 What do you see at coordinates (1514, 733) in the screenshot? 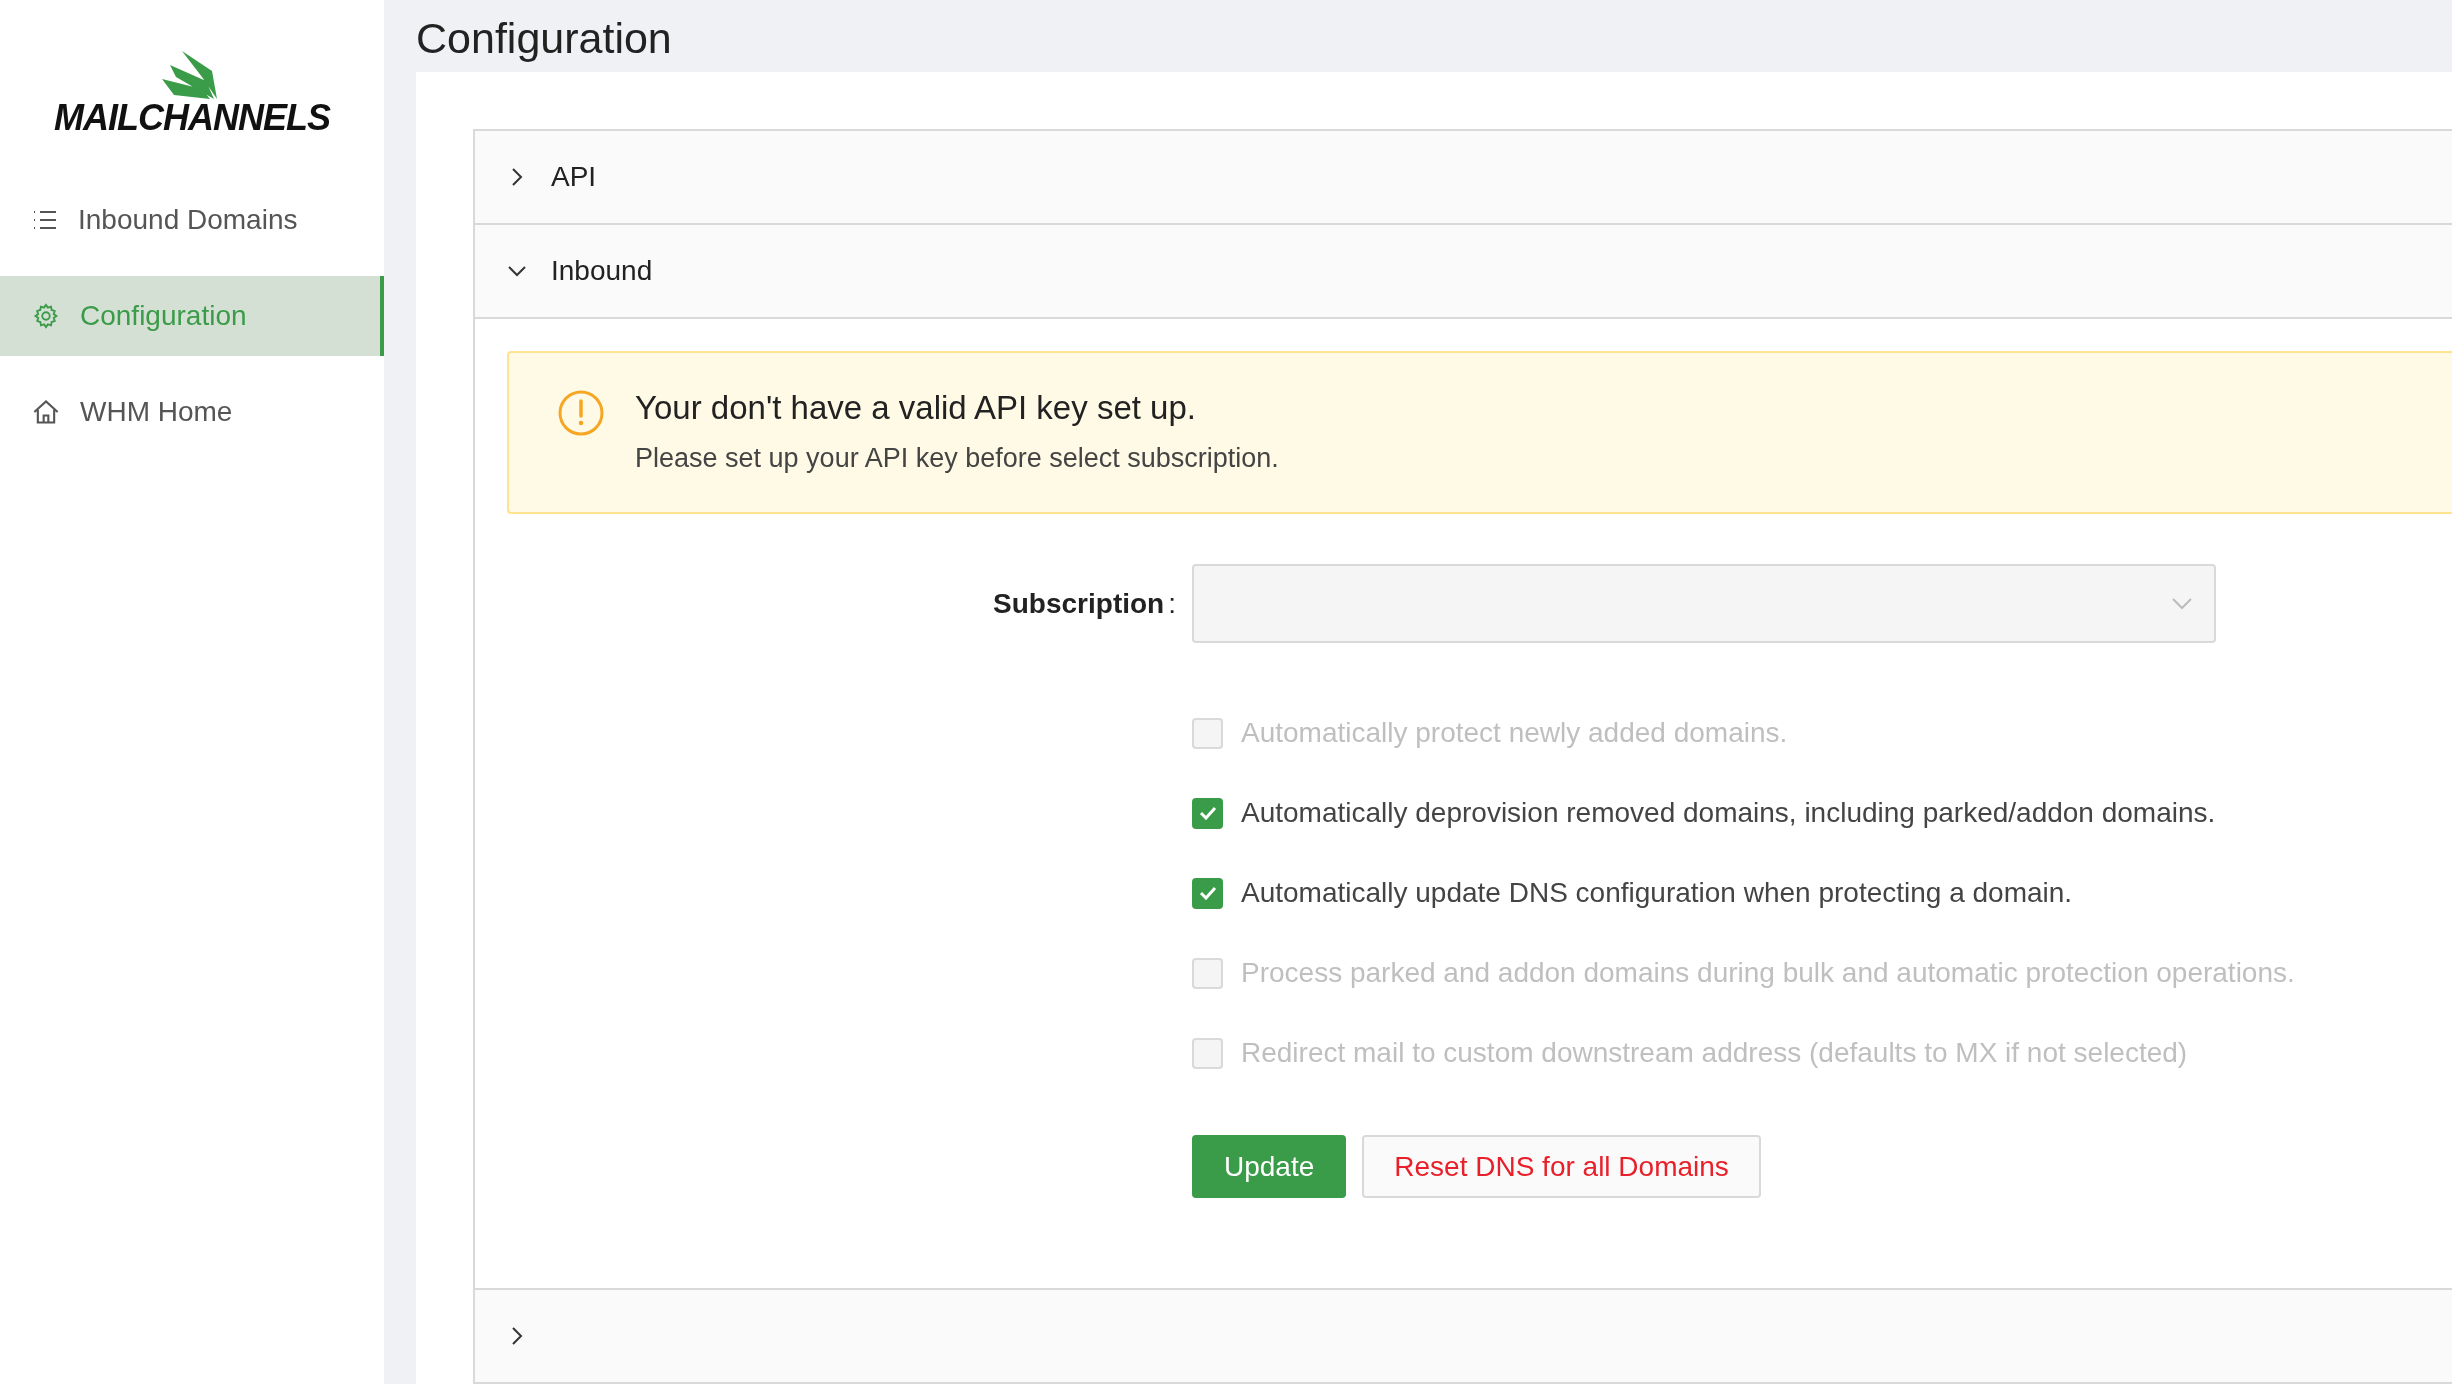
I see `checkbox-label: Automatically protect newly added domains.` at bounding box center [1514, 733].